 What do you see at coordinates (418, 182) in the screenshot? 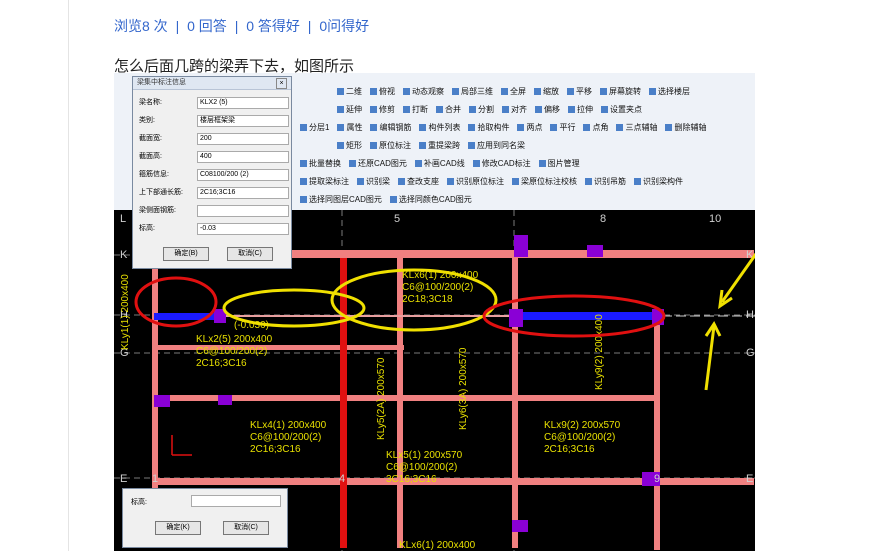
I see `toolbar-button: 查改支座` at bounding box center [418, 182].